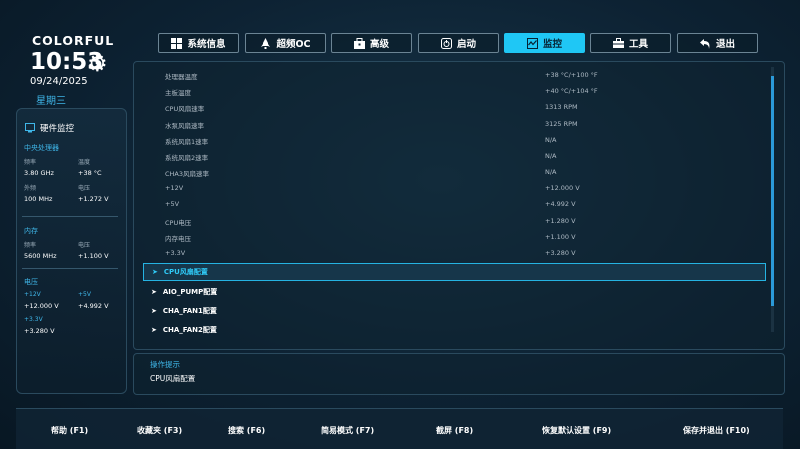 The width and height of the screenshot is (800, 449). I want to click on reading-value: +1.280 V, so click(560, 221).